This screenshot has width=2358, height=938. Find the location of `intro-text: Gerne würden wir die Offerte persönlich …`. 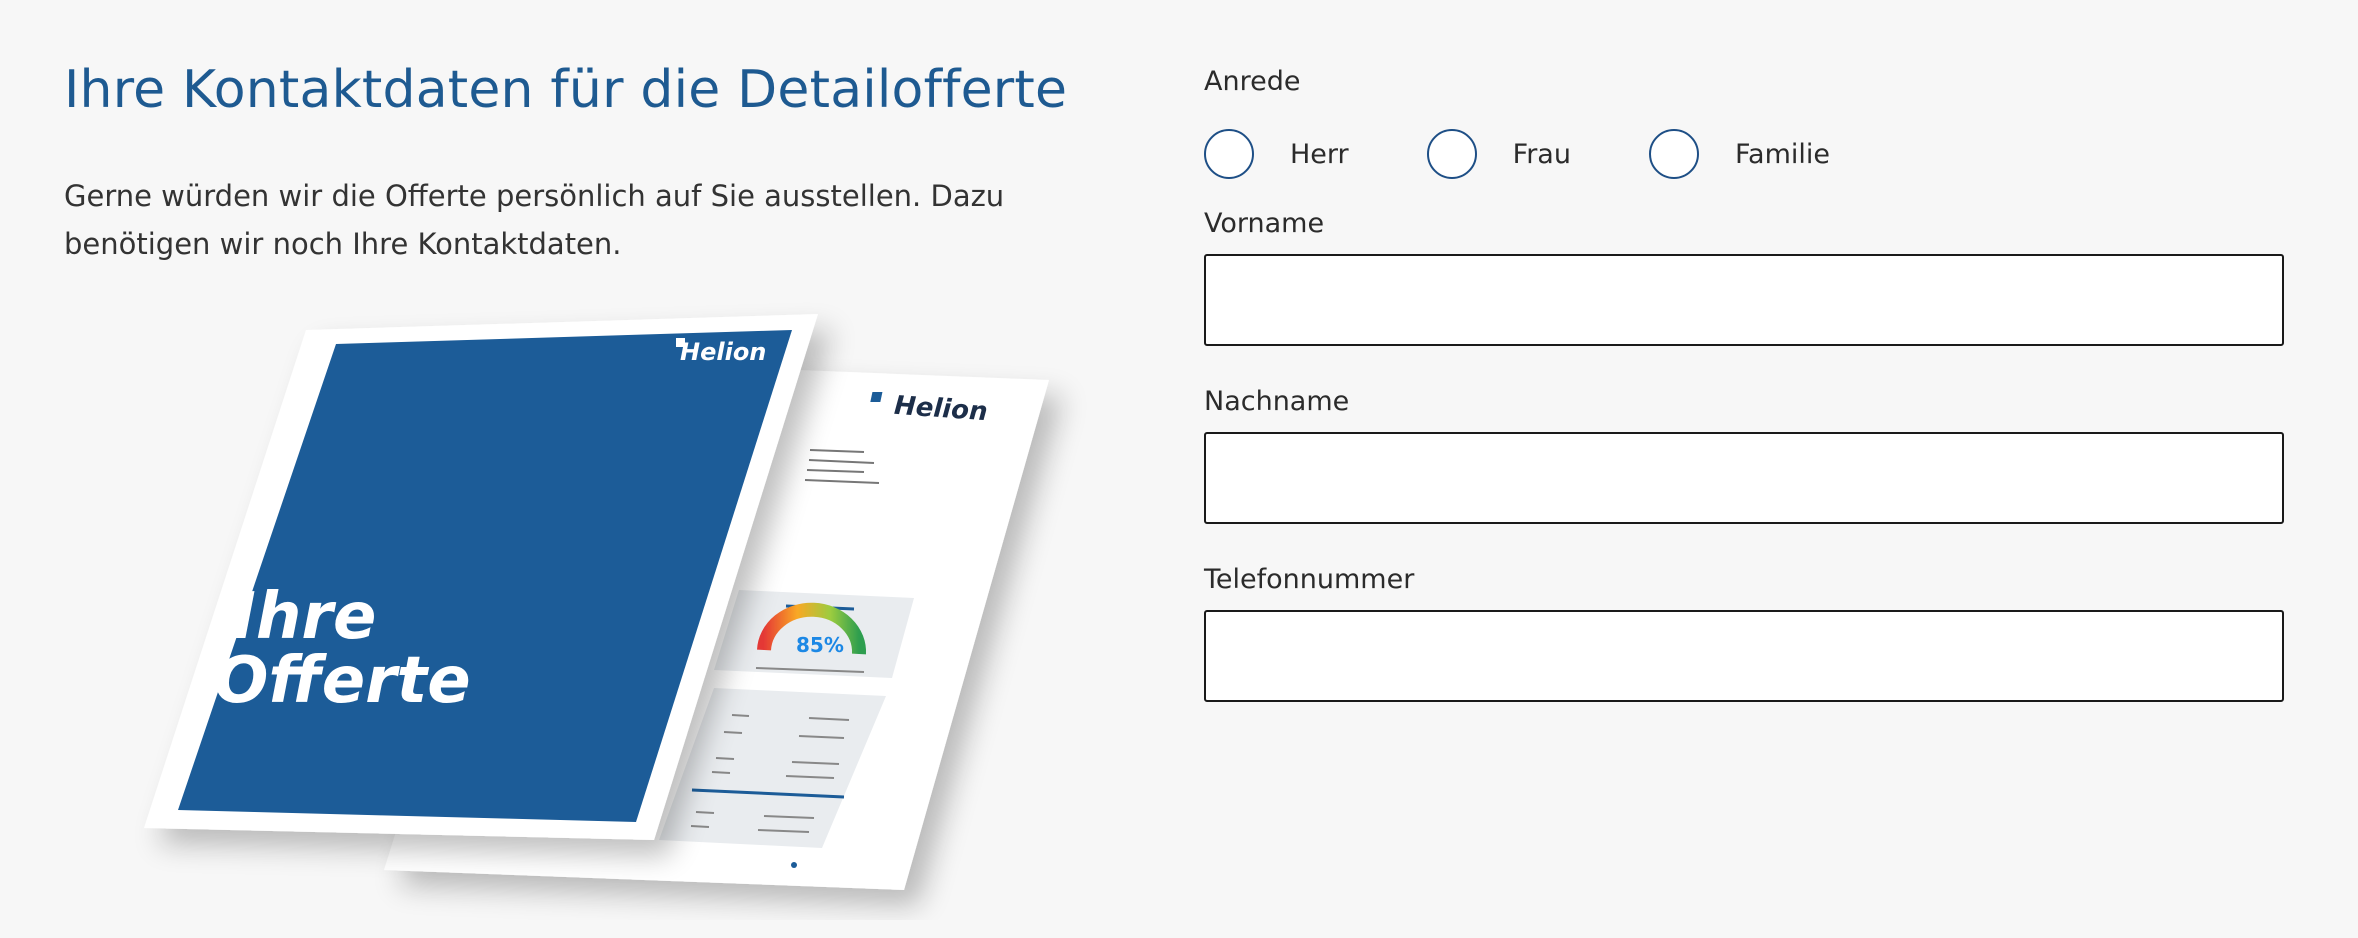

intro-text: Gerne würden wir die Offerte persönlich … is located at coordinates (534, 220).